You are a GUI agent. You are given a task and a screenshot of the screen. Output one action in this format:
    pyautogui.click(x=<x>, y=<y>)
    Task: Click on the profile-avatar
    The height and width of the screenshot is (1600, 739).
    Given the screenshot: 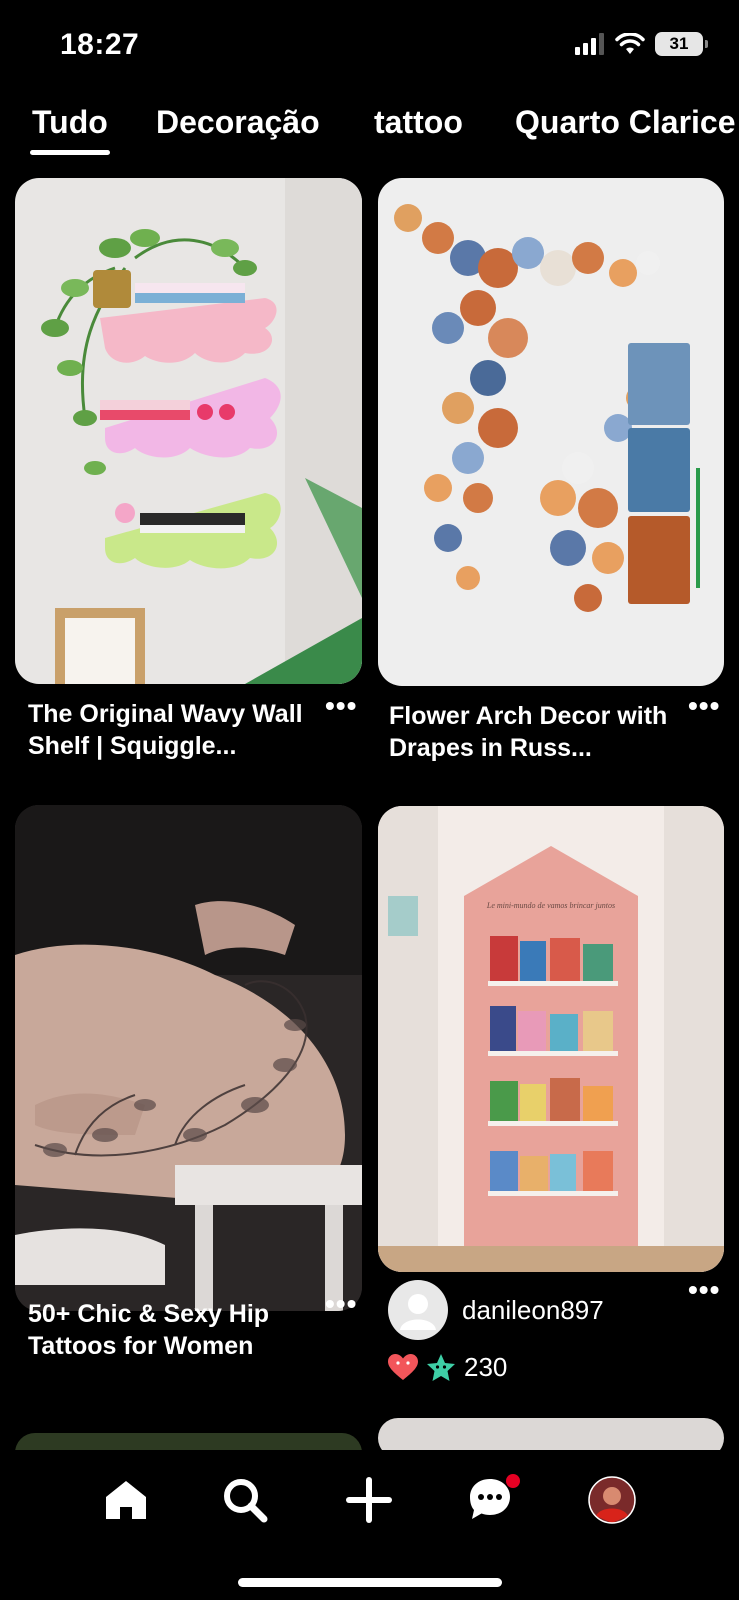 What is the action you would take?
    pyautogui.click(x=612, y=1500)
    